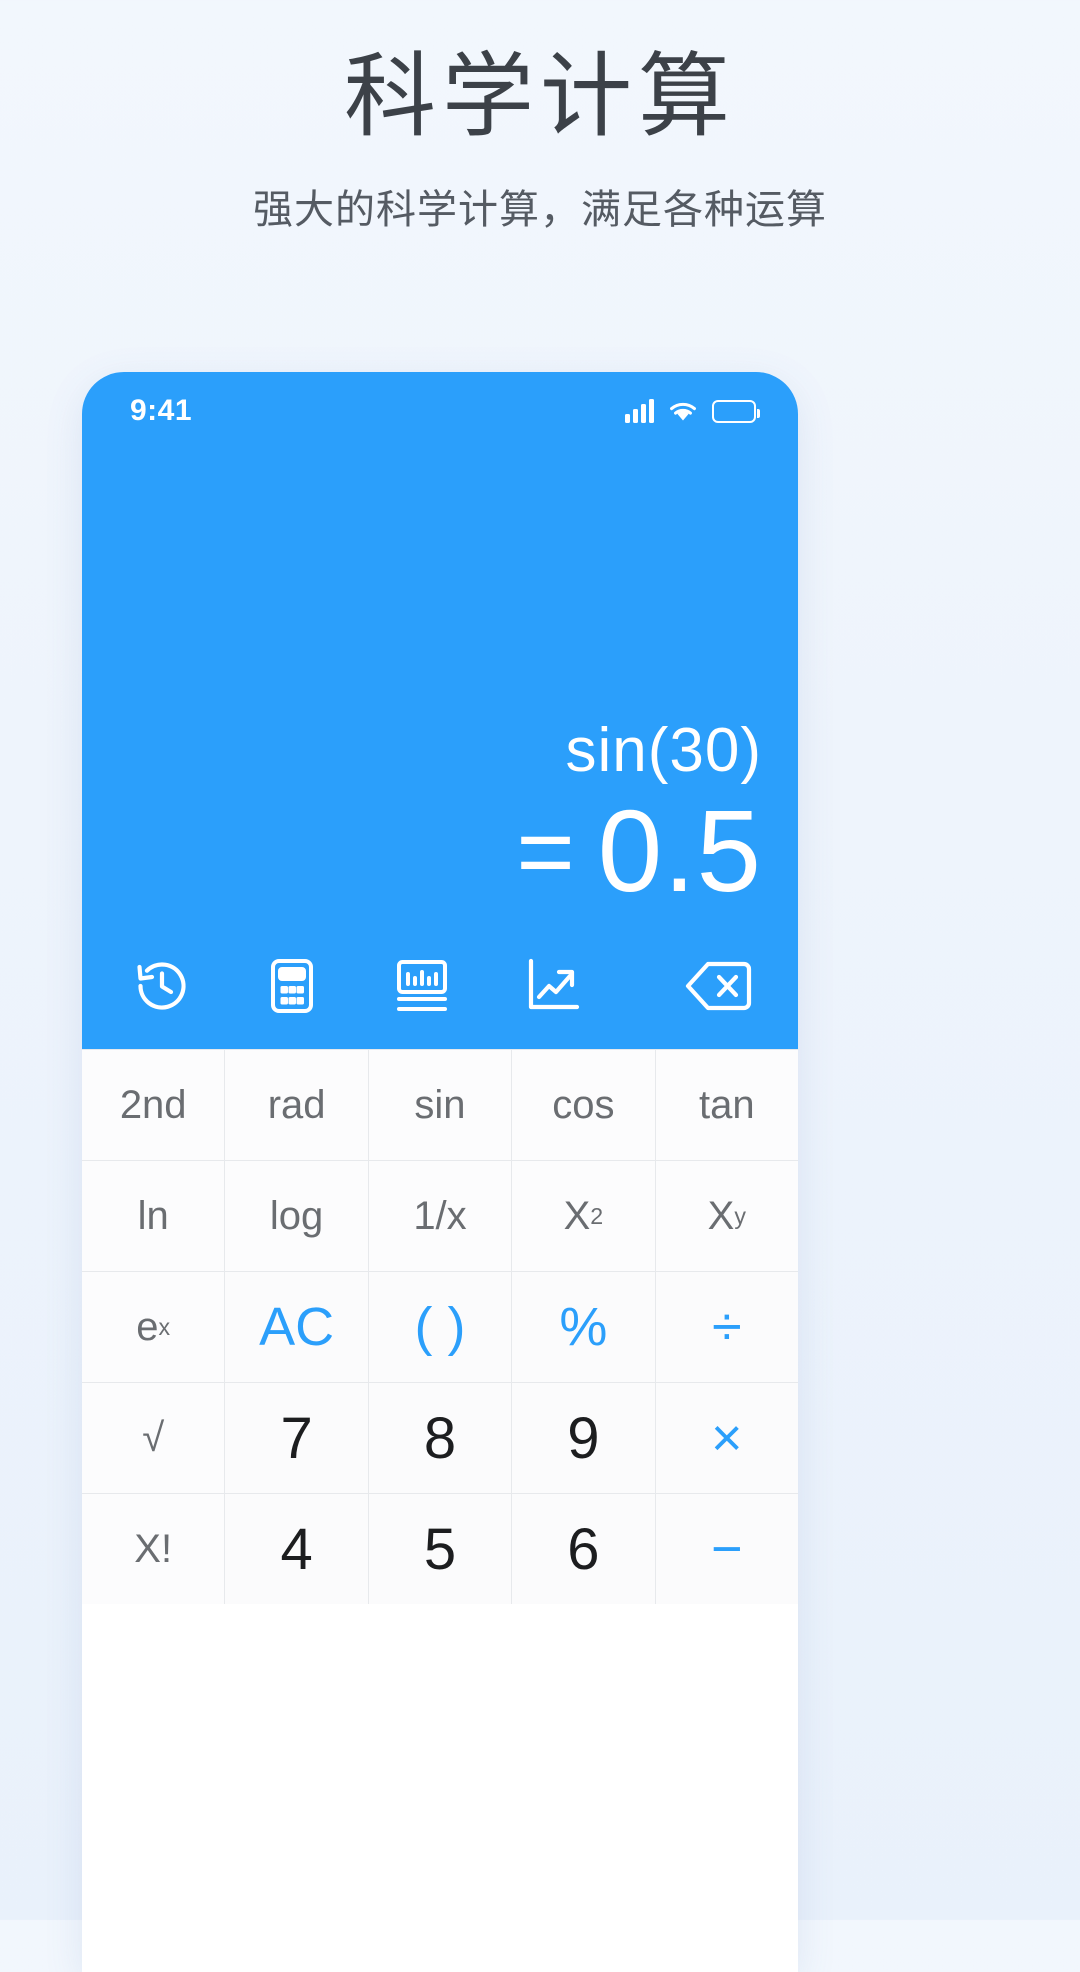  I want to click on key-label: ÷, so click(726, 1327).